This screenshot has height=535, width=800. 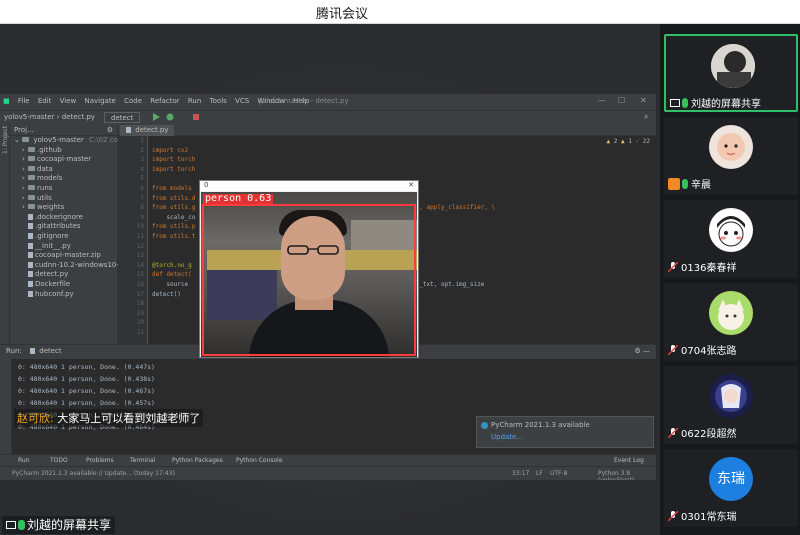 What do you see at coordinates (642, 351) in the screenshot?
I see `run-gear-icon: ⚙ —` at bounding box center [642, 351].